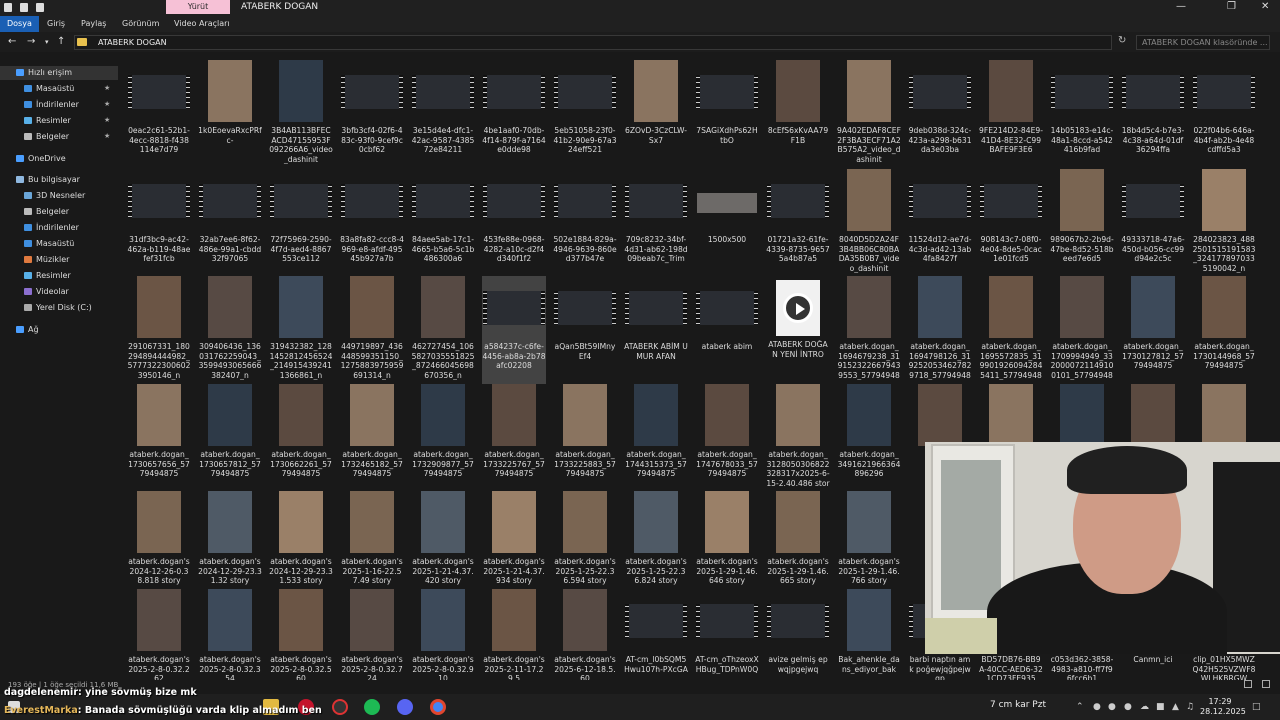 The image size is (1280, 720). I want to click on clock: 17:29 28.12.2025, so click(1223, 707).